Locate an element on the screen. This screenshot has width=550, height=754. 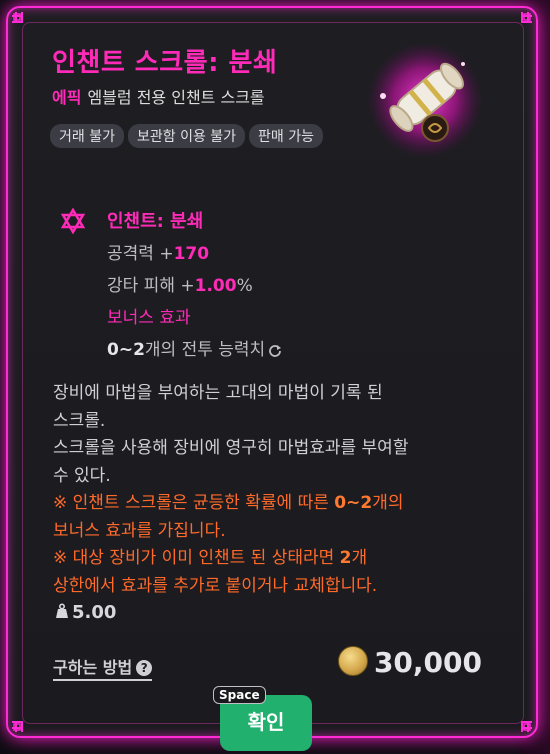
stat-label: 공격력 + is located at coordinates (140, 254).